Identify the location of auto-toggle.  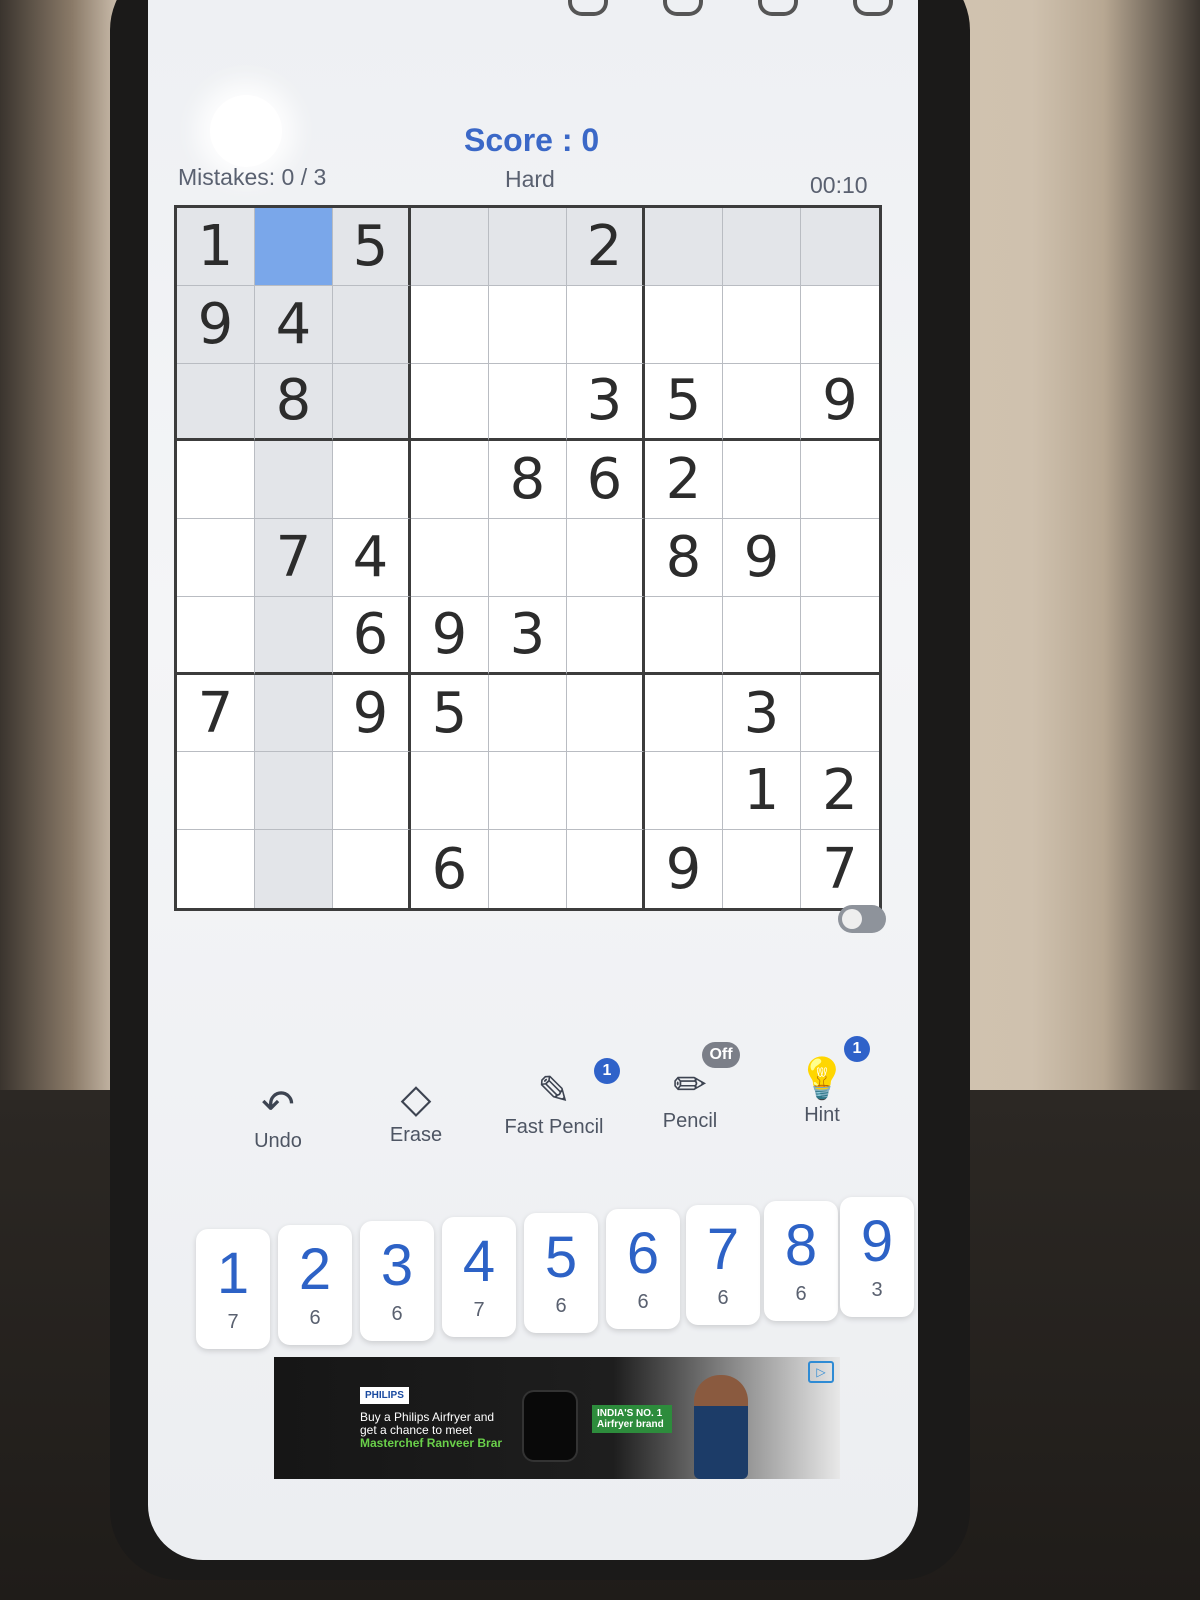
(862, 919).